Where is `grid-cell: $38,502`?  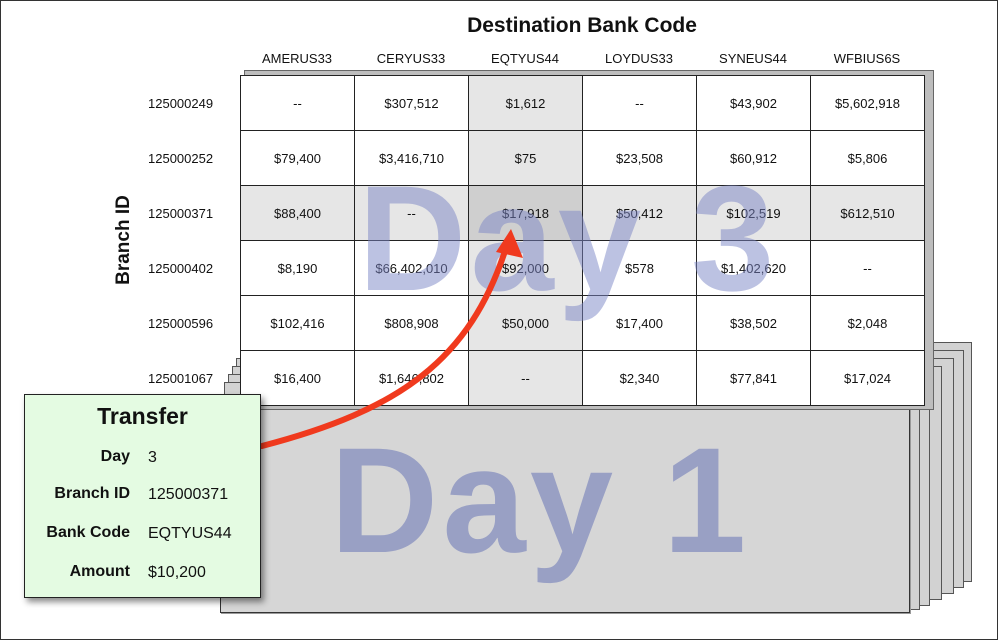
grid-cell: $38,502 is located at coordinates (753, 323).